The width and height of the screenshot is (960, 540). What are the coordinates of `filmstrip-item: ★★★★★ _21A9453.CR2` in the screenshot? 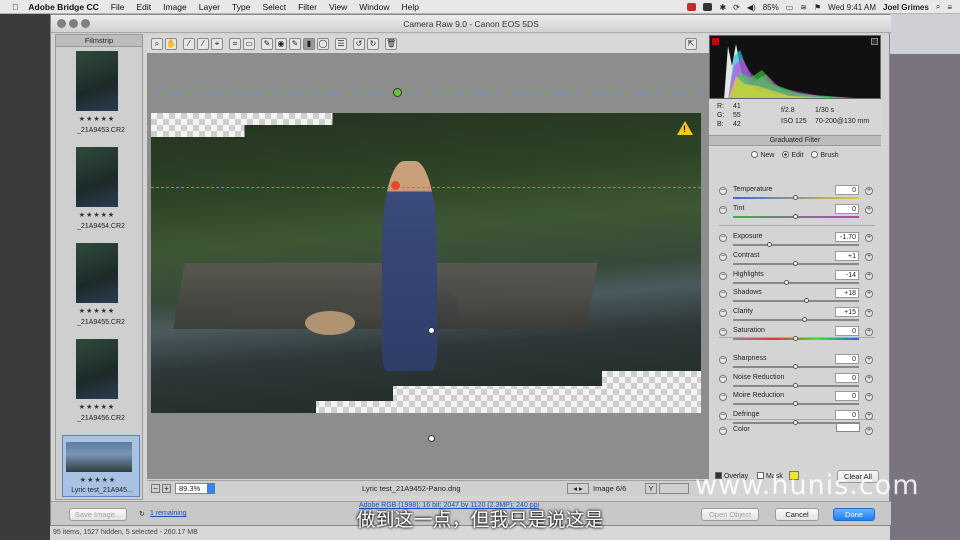 It's located at (101, 96).